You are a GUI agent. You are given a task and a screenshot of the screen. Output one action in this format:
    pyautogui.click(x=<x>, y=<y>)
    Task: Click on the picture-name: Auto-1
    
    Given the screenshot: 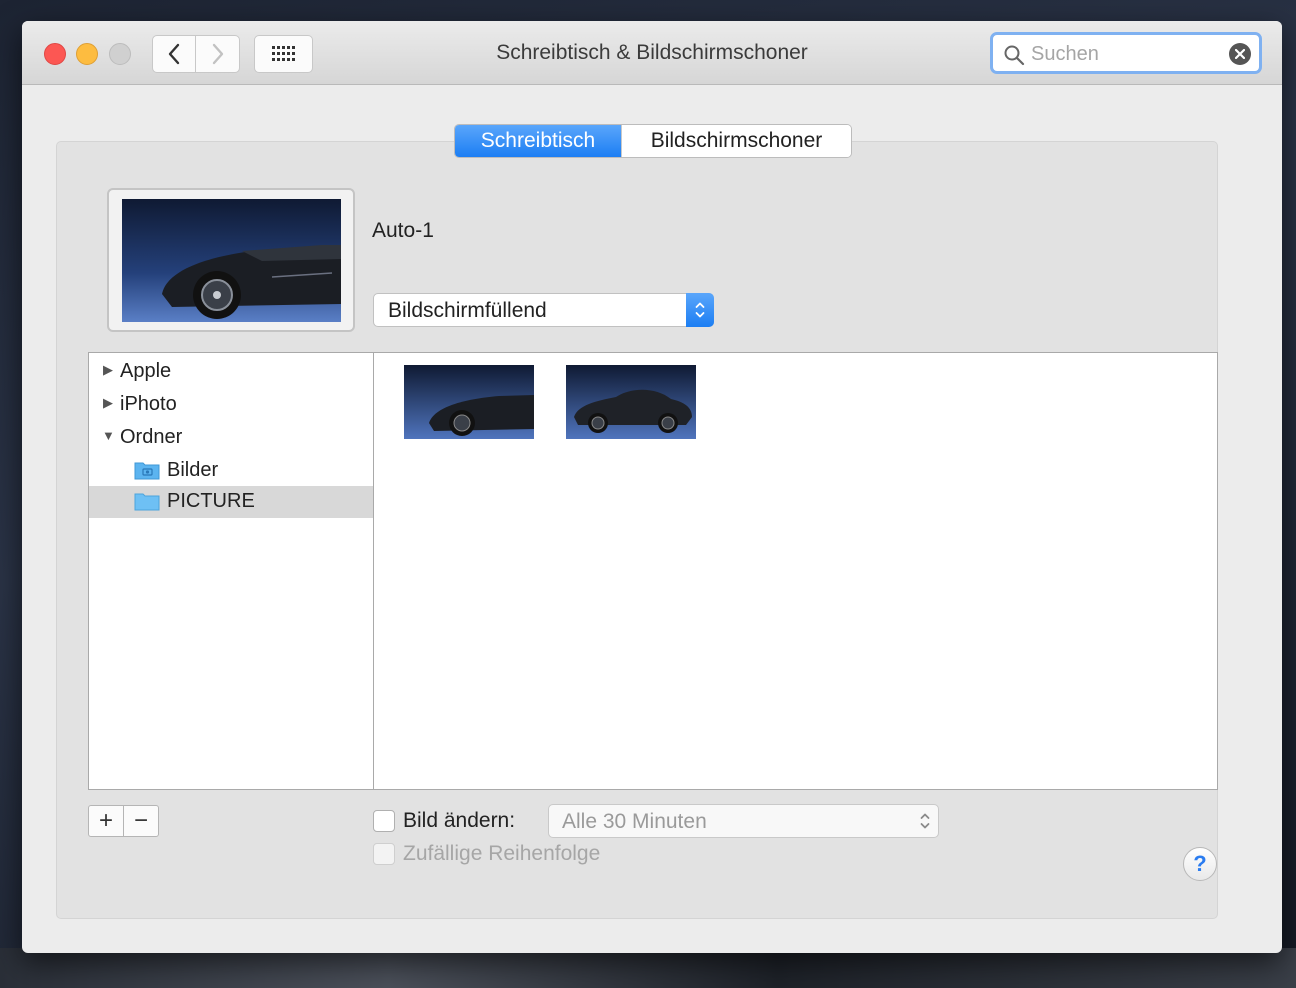 What is the action you would take?
    pyautogui.click(x=403, y=230)
    